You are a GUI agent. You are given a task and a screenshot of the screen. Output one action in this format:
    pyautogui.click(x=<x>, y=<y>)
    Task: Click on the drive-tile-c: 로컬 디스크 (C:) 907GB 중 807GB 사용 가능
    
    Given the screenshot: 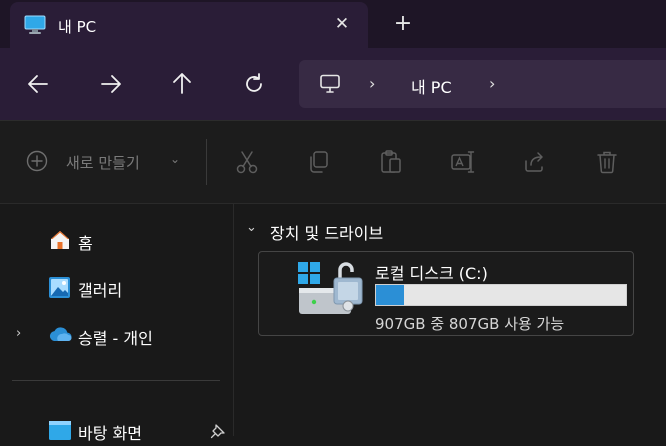 What is the action you would take?
    pyautogui.click(x=446, y=293)
    